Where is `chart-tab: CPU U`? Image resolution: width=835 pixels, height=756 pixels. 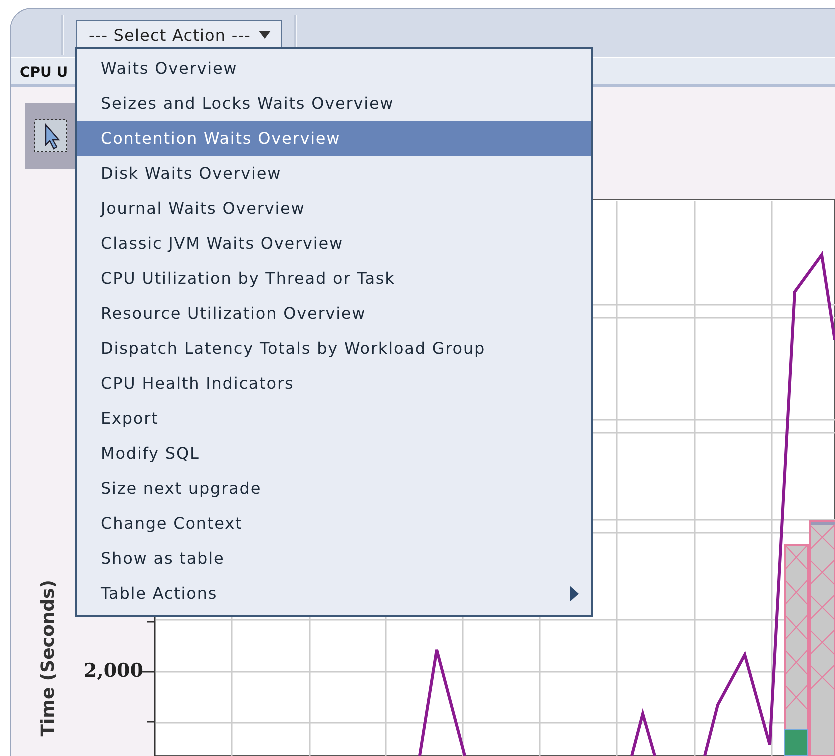
chart-tab: CPU U is located at coordinates (43, 73).